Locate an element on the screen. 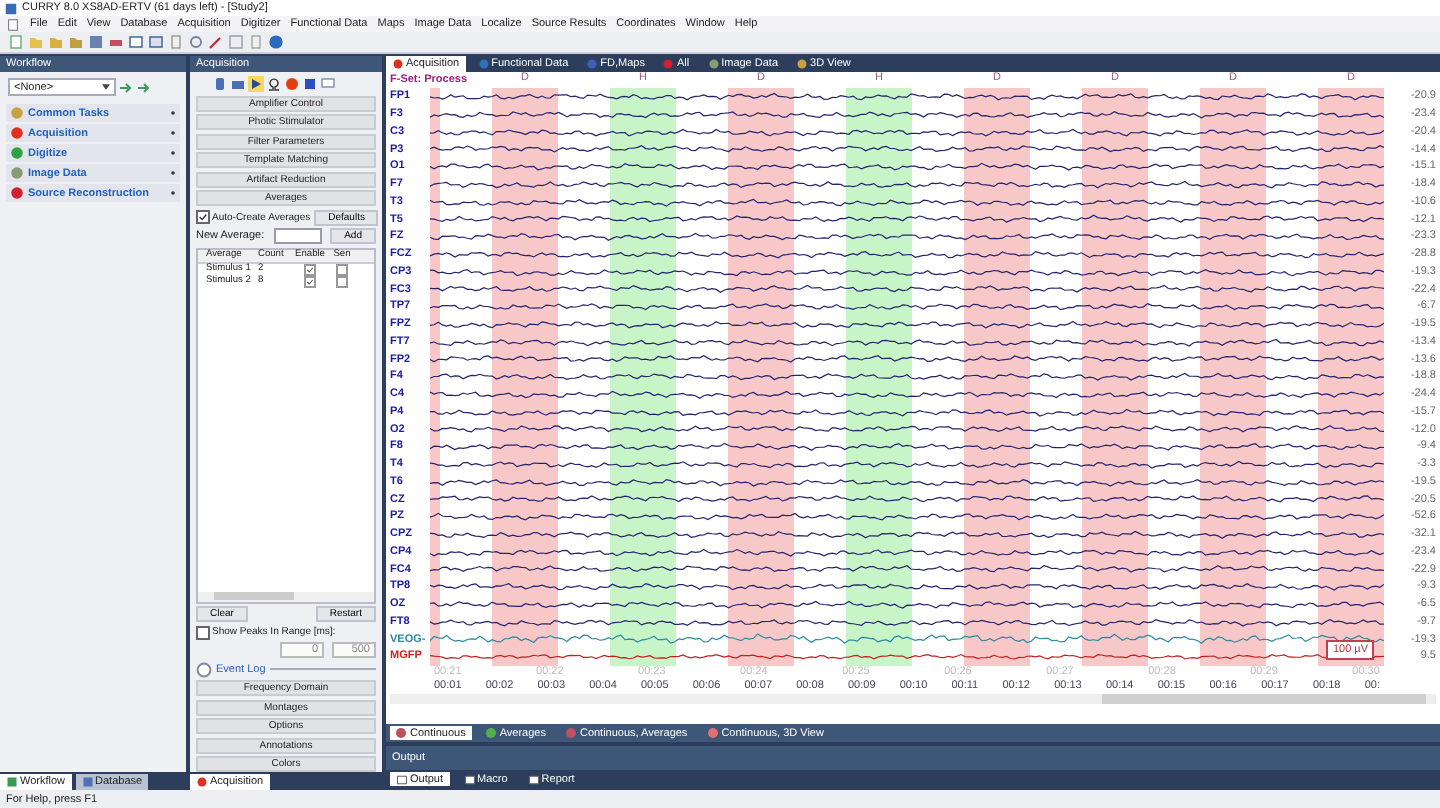 The width and height of the screenshot is (1440, 808). page-icon is located at coordinates (176, 42).